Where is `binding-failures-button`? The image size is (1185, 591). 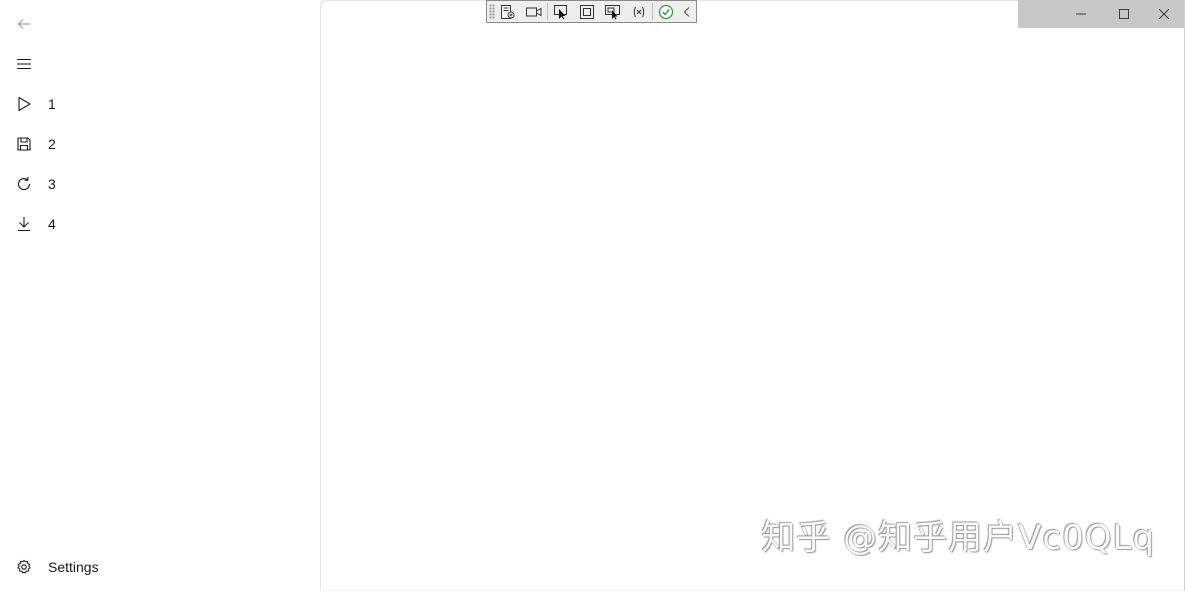
binding-failures-button is located at coordinates (639, 11).